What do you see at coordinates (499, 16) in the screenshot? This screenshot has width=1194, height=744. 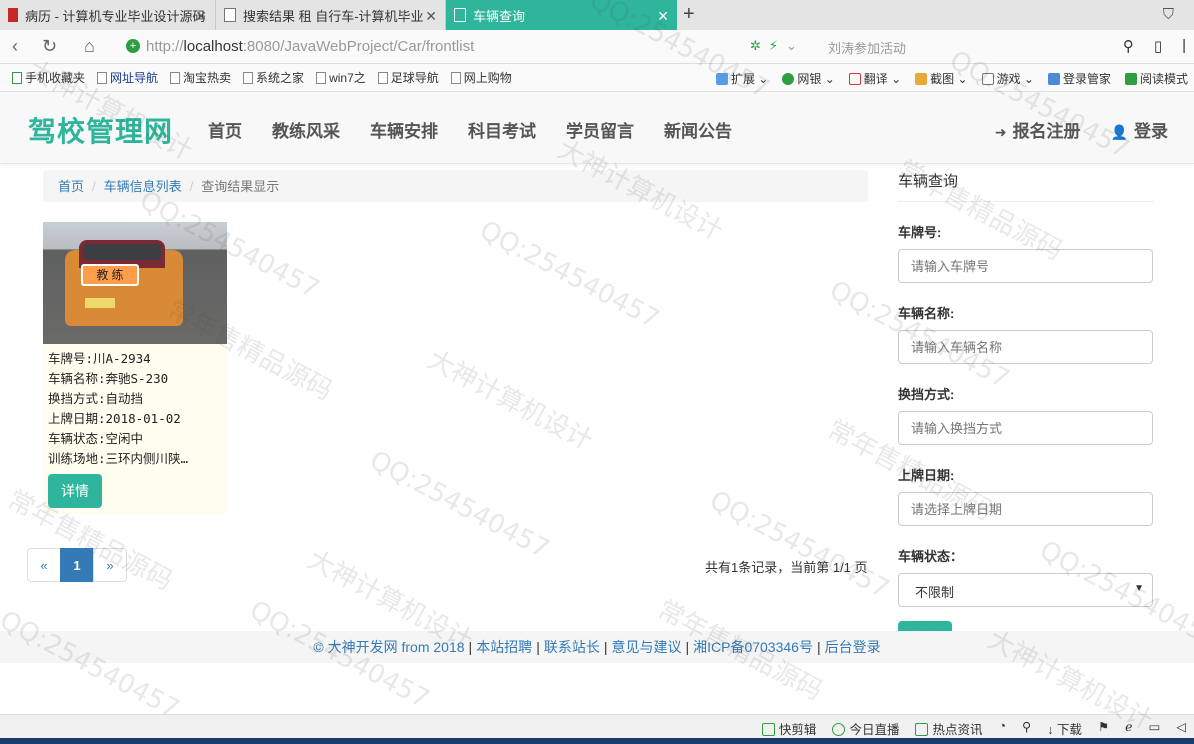 I see `tab-title: 车辆查询` at bounding box center [499, 16].